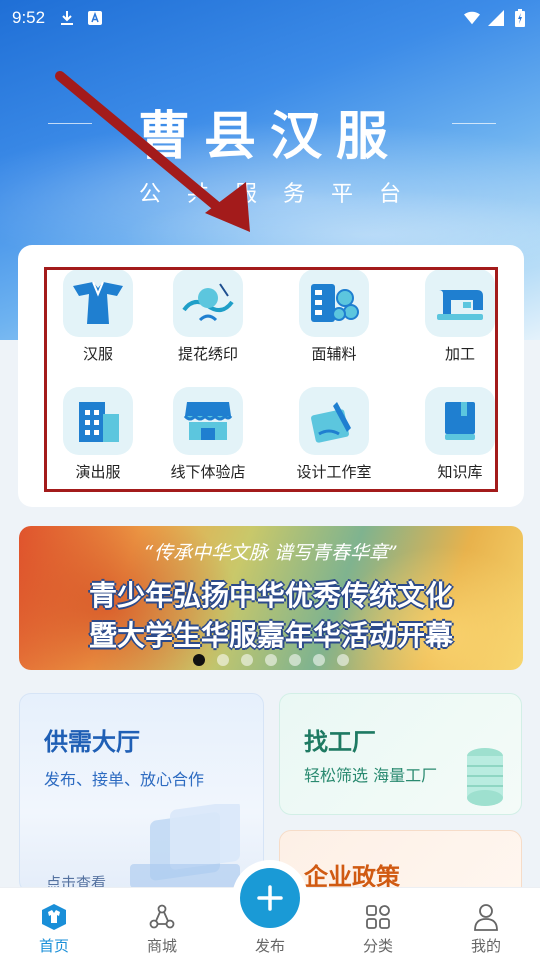 The image size is (540, 960). I want to click on plus-icon, so click(270, 898).